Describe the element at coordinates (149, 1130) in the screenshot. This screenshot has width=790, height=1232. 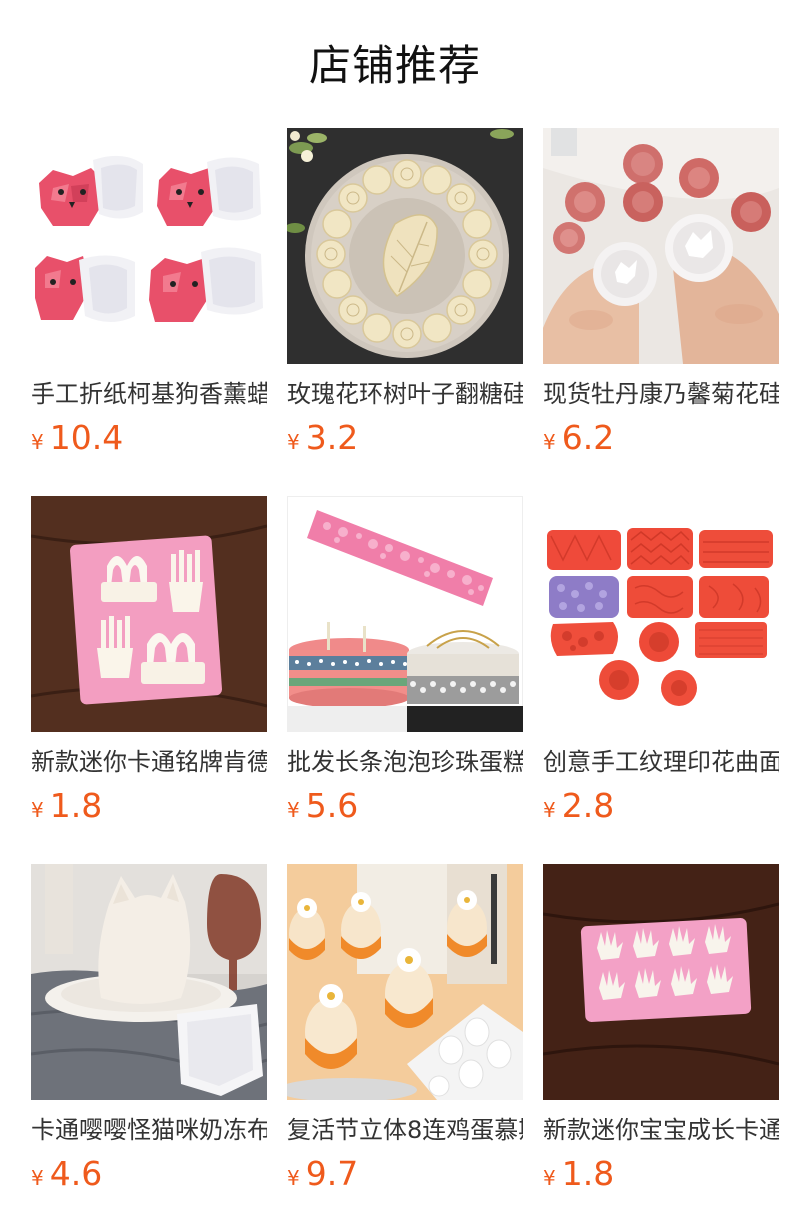
I see `product-name: 卡通嘤嘤怪猫咪奶冻布丁模具` at that location.